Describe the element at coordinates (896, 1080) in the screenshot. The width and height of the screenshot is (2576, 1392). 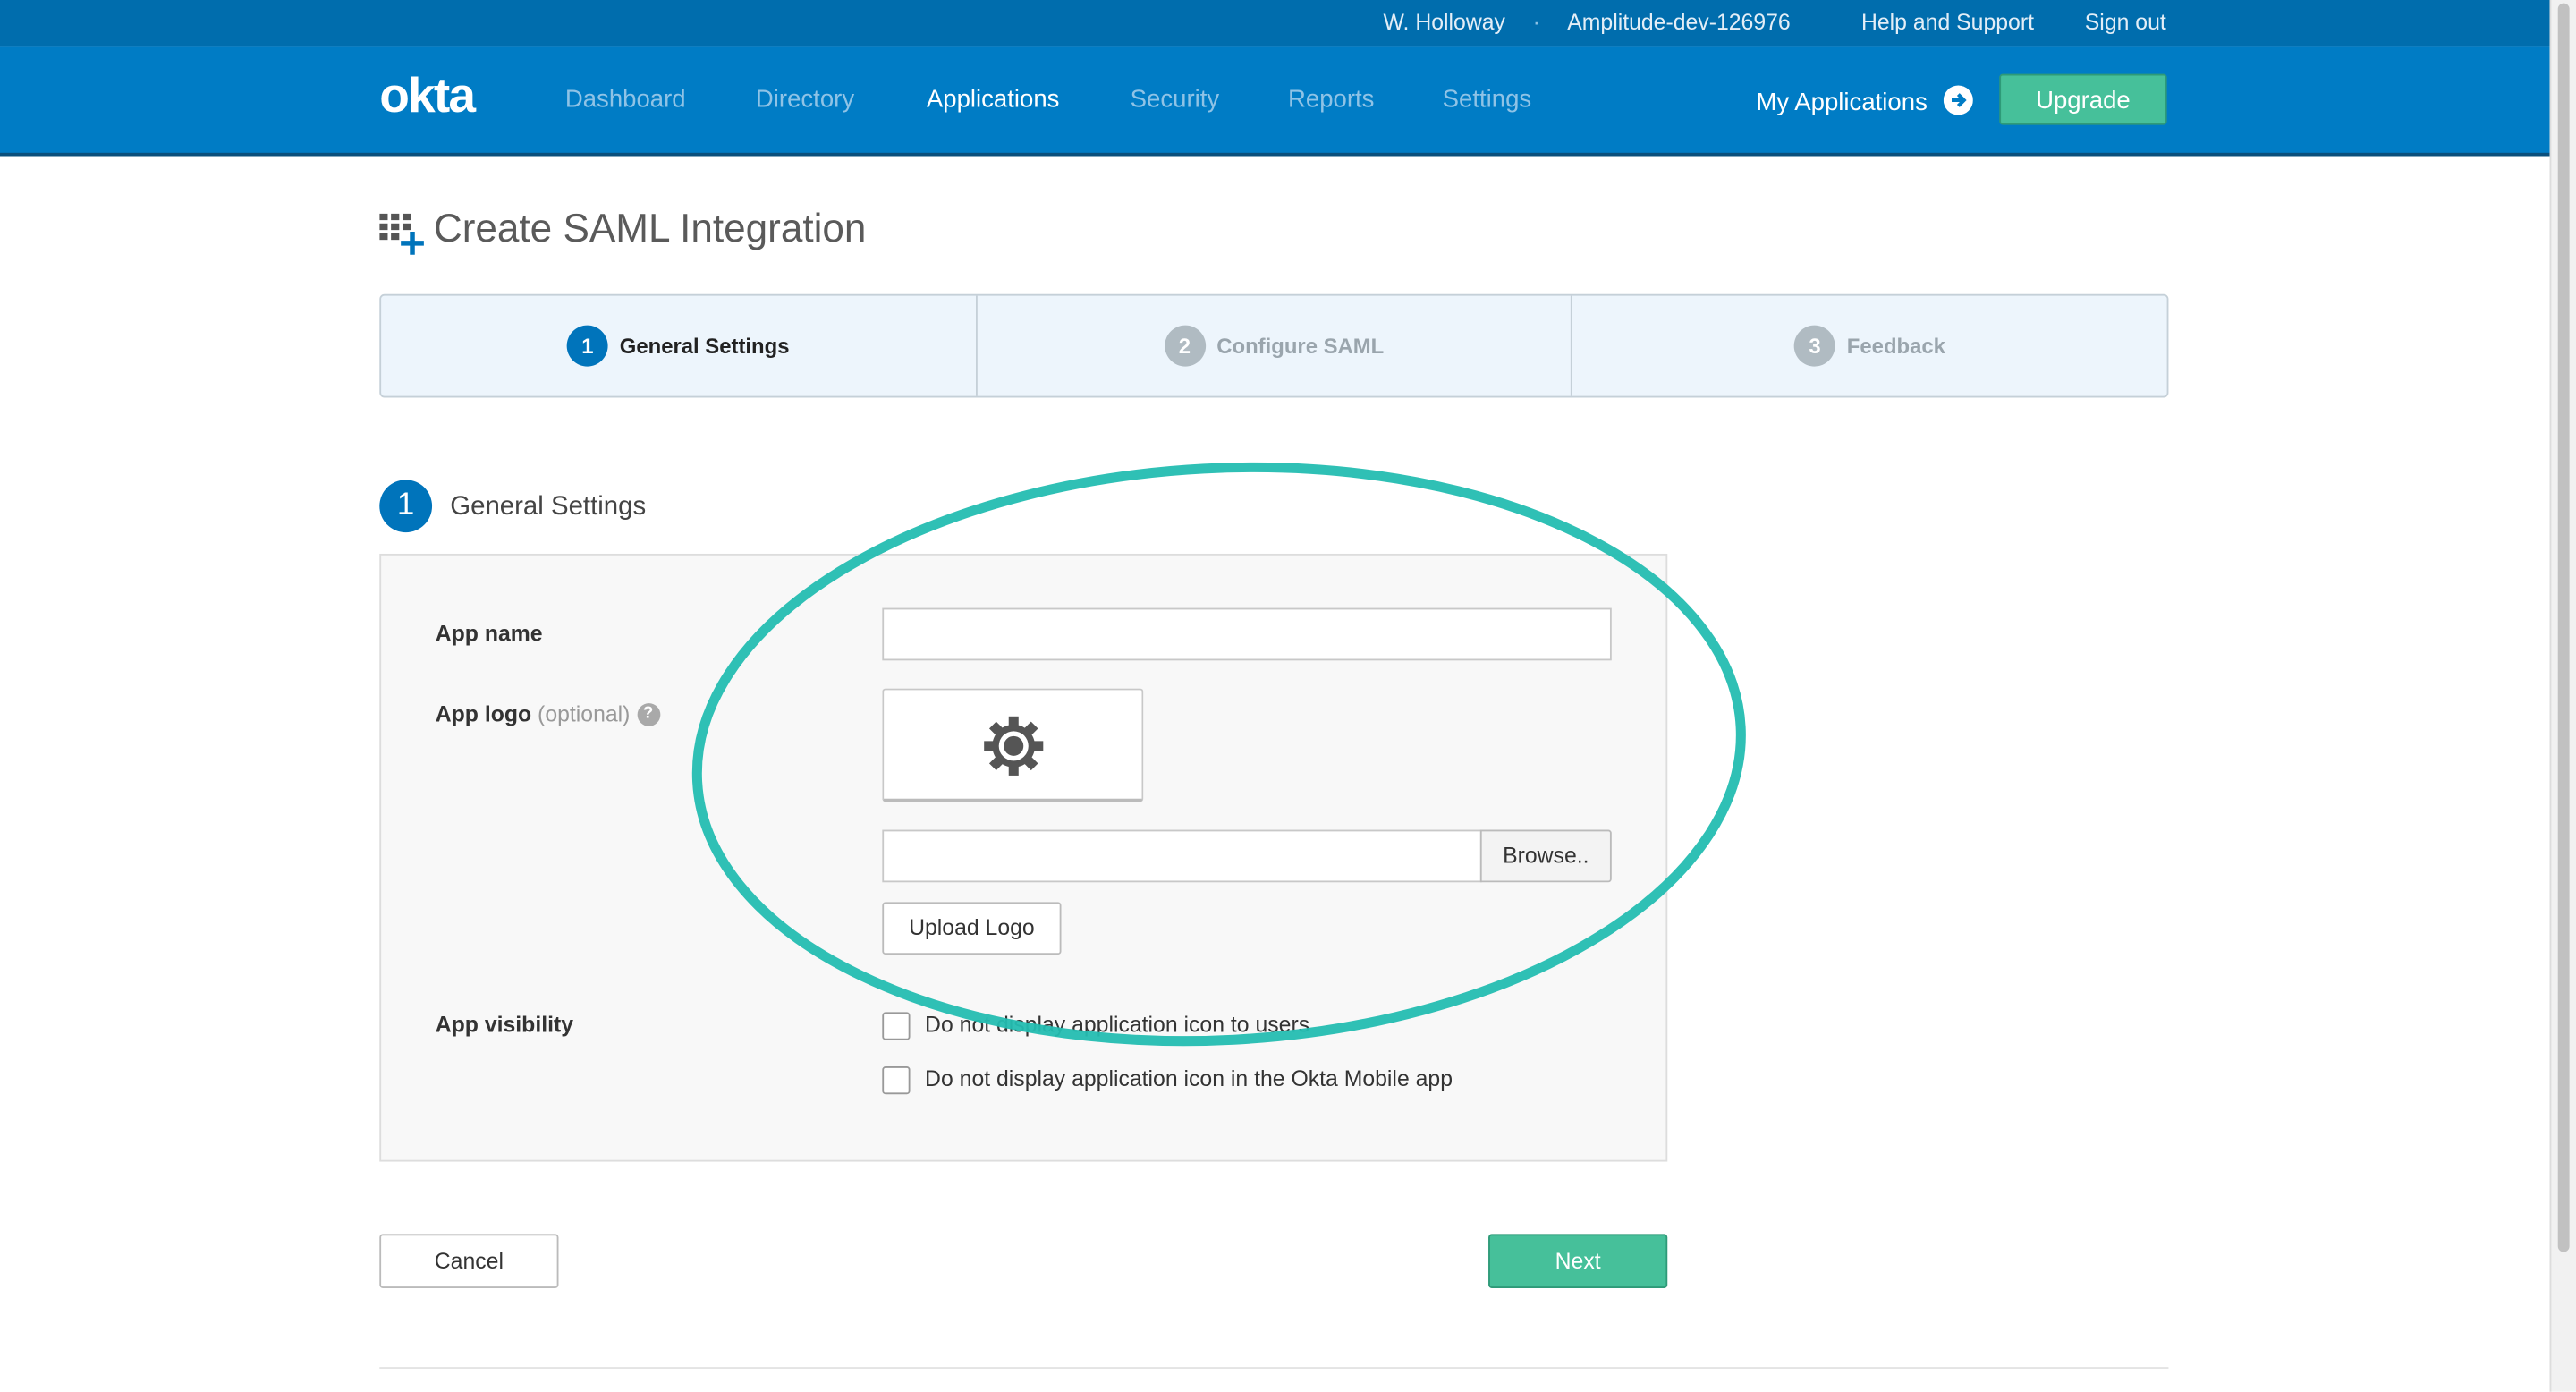
I see `hide-icon-mobile-checkbox` at that location.